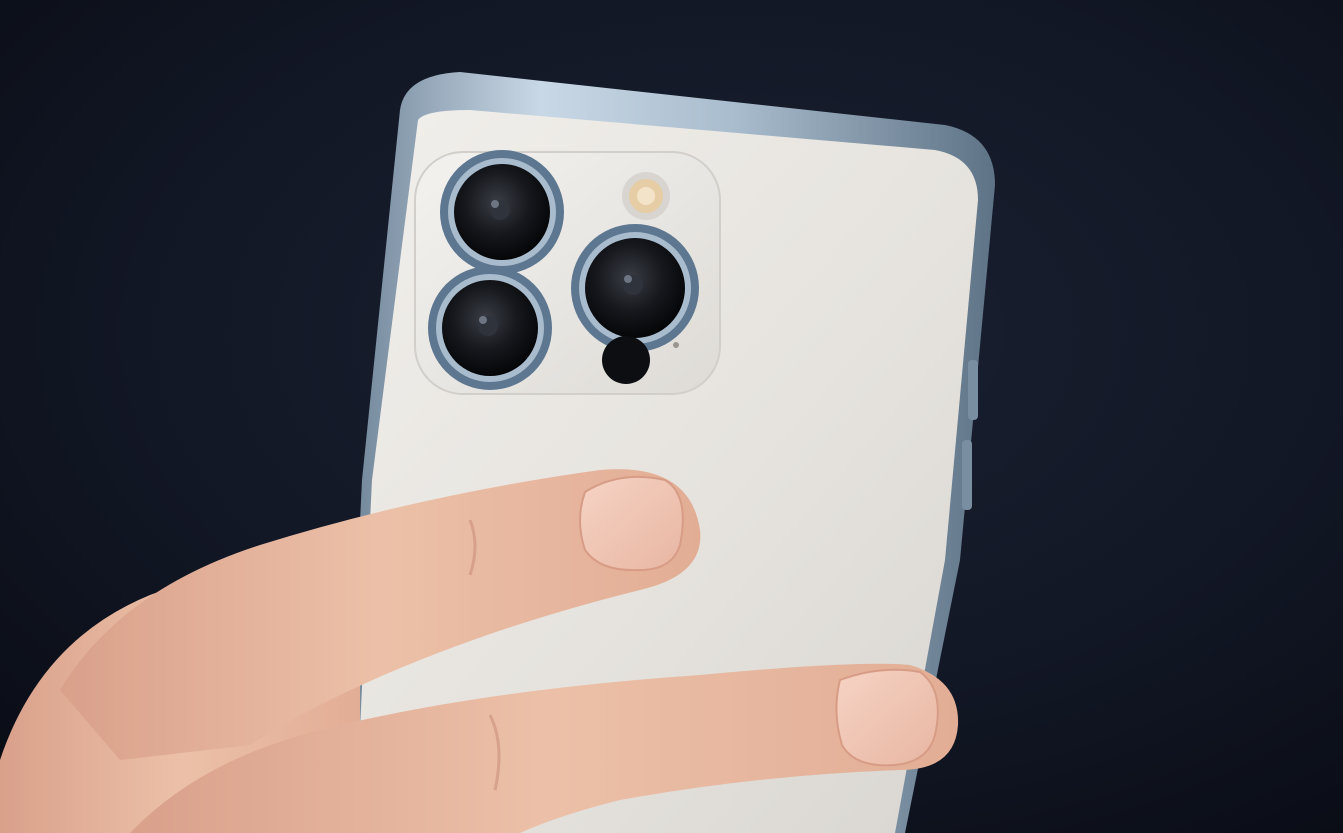 The height and width of the screenshot is (833, 1343). I want to click on lidar-sensor, so click(626, 360).